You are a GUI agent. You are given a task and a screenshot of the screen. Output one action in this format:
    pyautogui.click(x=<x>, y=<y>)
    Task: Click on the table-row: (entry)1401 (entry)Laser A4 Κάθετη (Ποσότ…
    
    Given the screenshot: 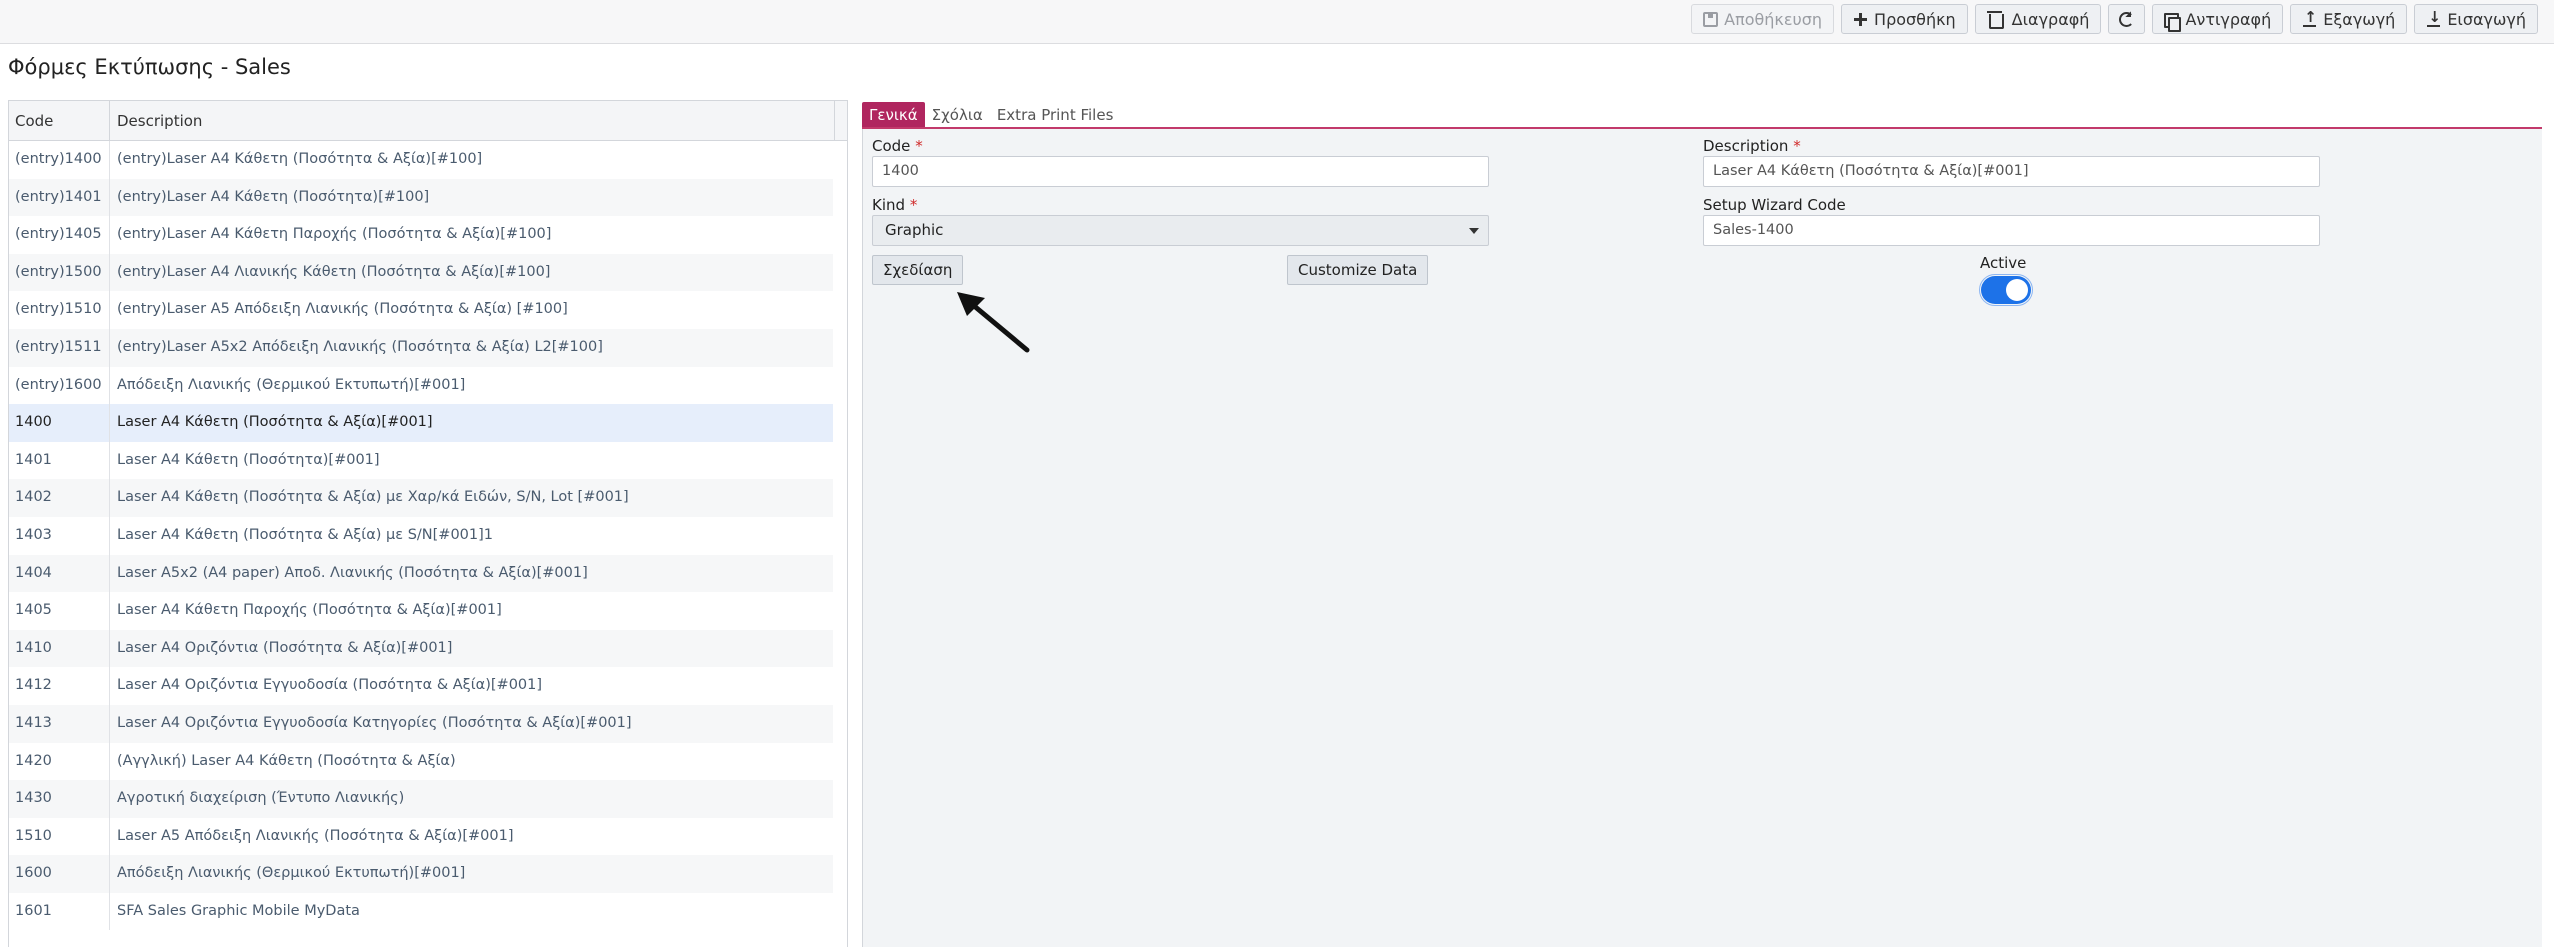 What is the action you would take?
    pyautogui.click(x=421, y=197)
    